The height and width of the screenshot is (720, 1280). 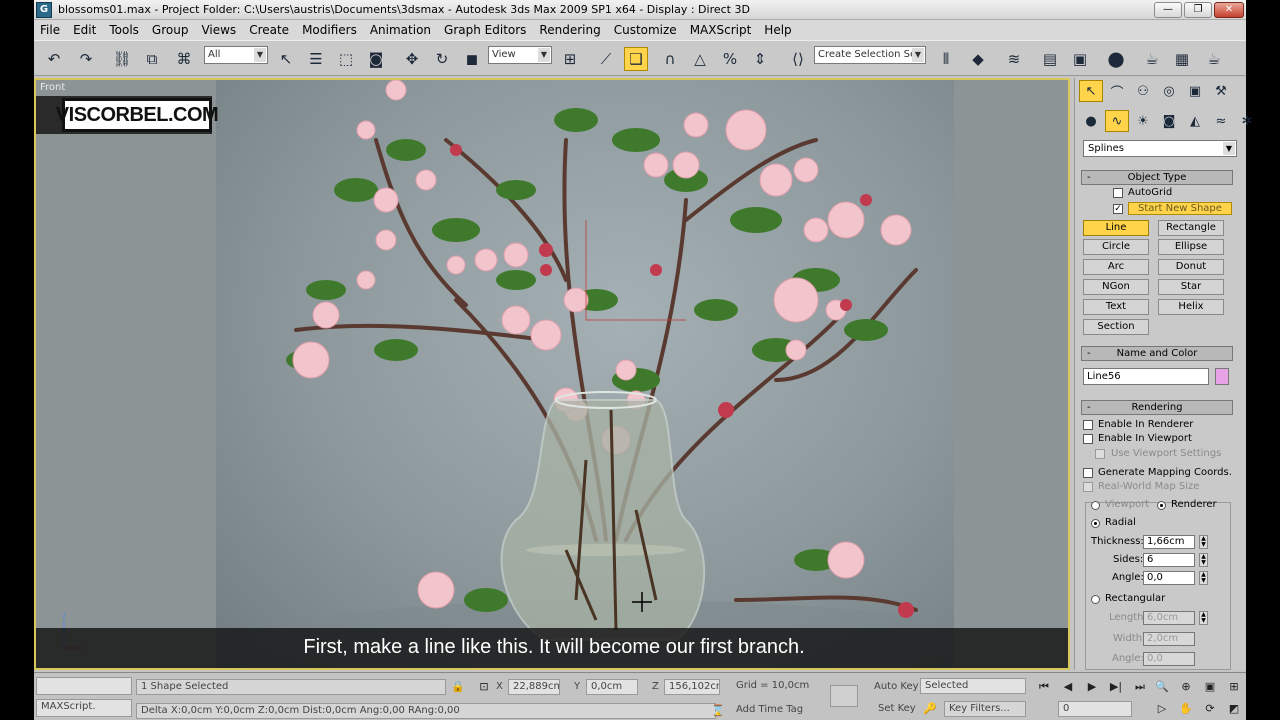 I want to click on absolute-mode-icon: ⊡, so click(x=484, y=687).